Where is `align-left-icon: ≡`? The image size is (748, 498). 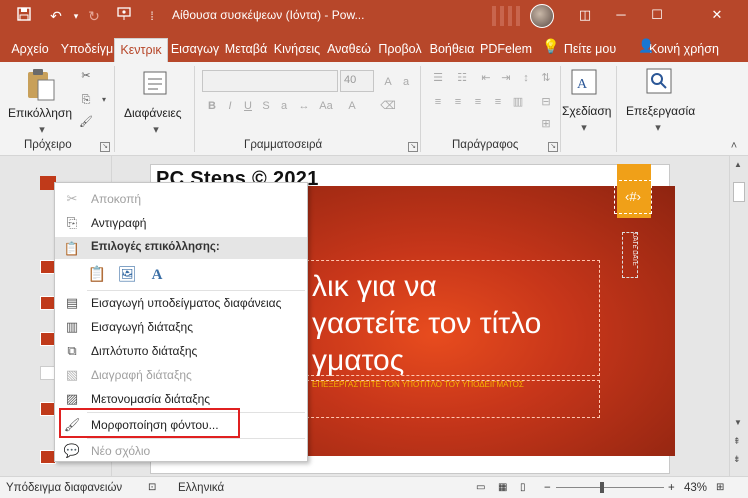
align-left-icon: ≡ is located at coordinates (438, 102).